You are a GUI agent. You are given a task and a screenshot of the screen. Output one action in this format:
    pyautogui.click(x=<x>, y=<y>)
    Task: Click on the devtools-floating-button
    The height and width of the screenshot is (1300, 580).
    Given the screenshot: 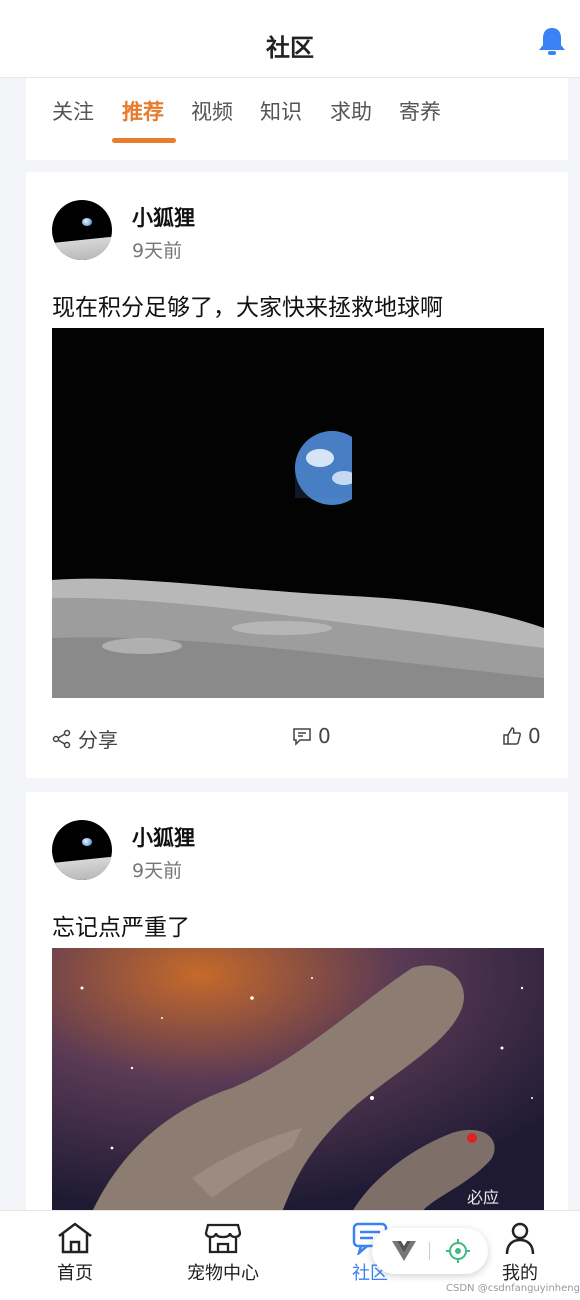 What is the action you would take?
    pyautogui.click(x=430, y=1251)
    